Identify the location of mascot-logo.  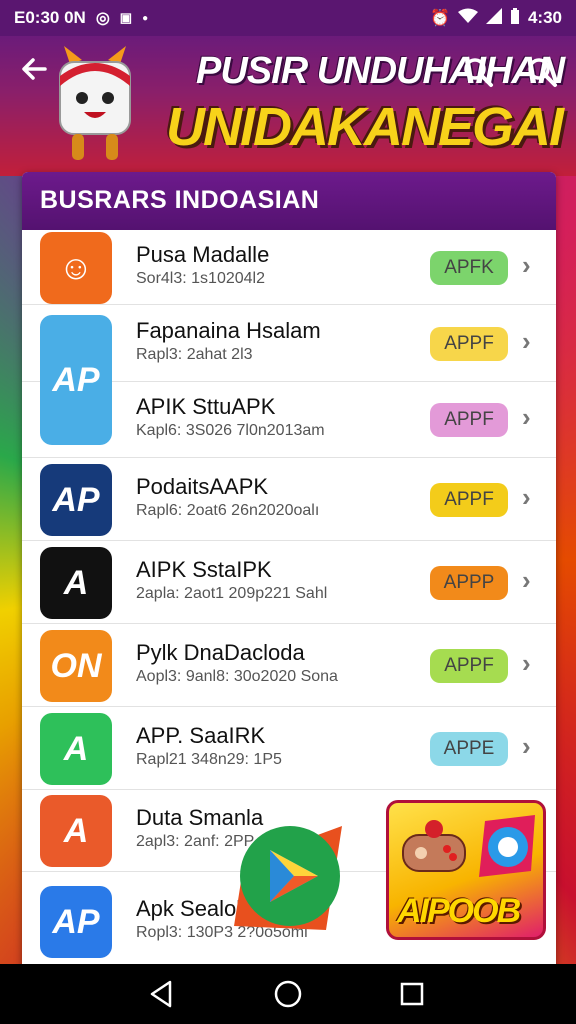
(95, 106).